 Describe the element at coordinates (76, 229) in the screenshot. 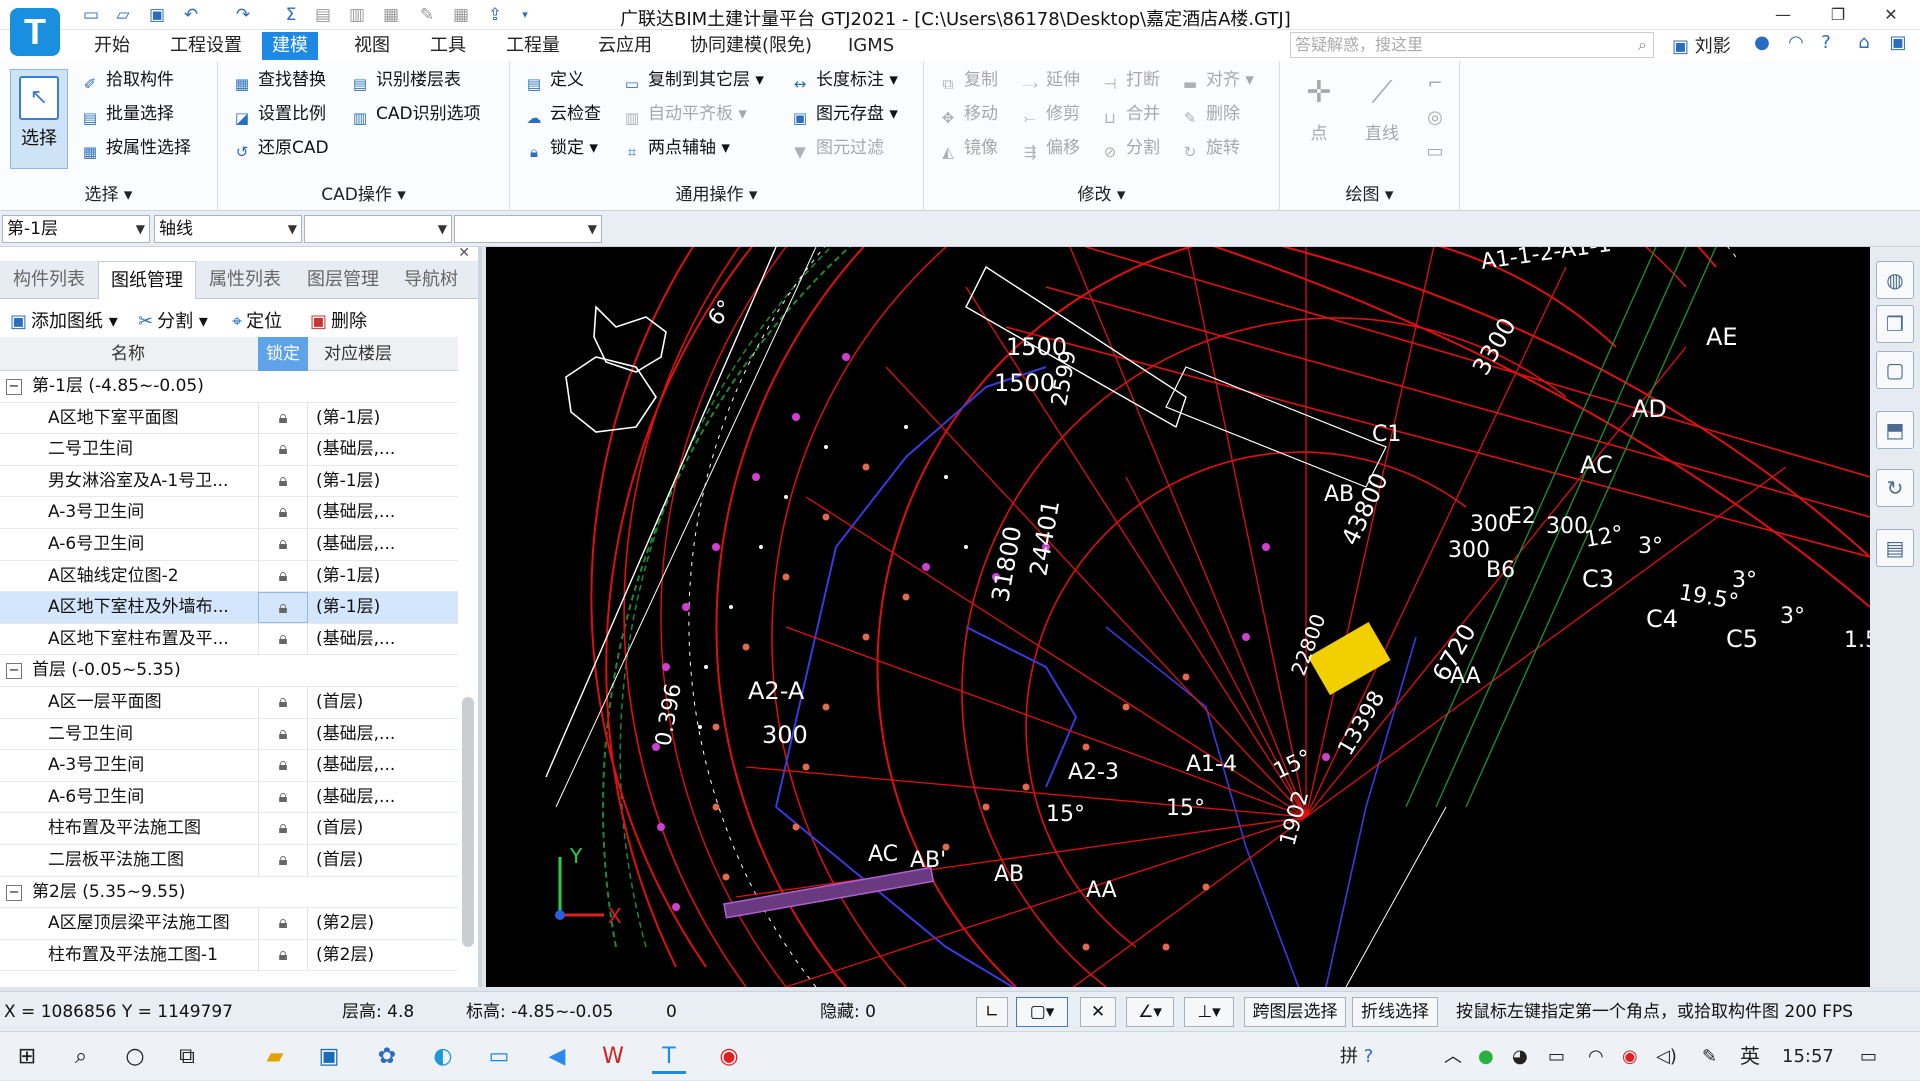

I see `floor-select: 第-1层 ▼` at that location.